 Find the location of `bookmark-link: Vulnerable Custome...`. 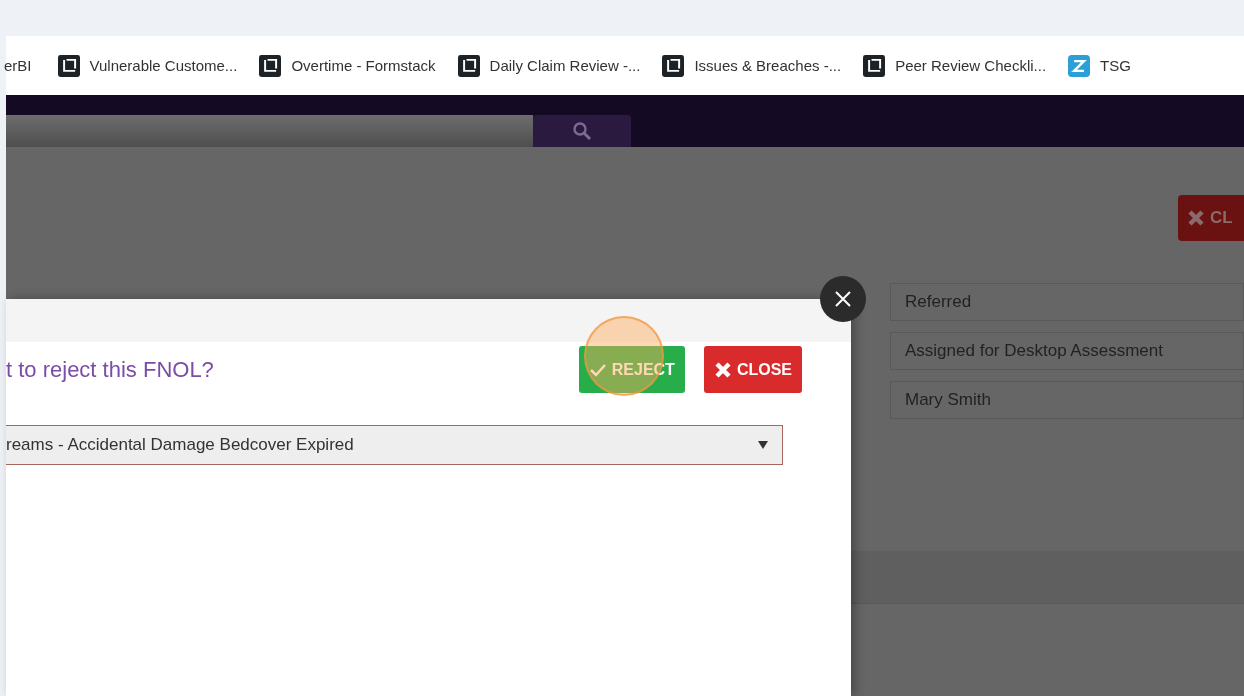

bookmark-link: Vulnerable Custome... is located at coordinates (163, 65).